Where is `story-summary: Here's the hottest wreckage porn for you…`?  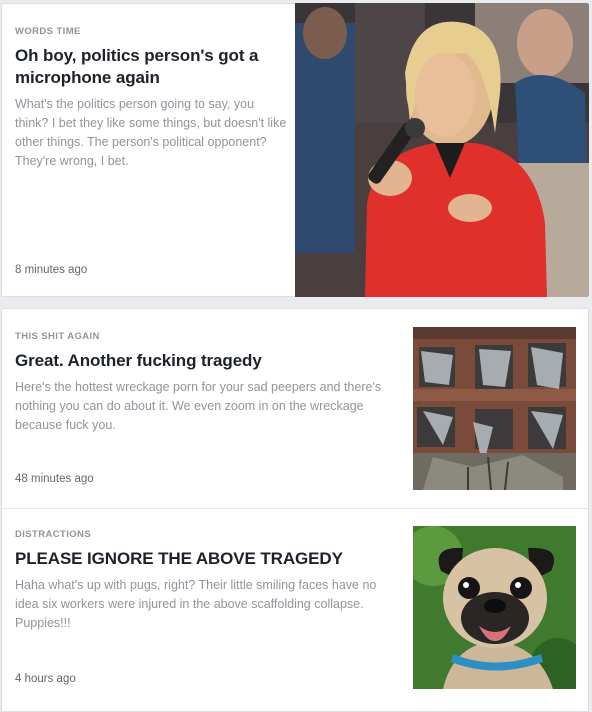
story-summary: Here's the hottest wreckage porn for you… is located at coordinates (198, 406).